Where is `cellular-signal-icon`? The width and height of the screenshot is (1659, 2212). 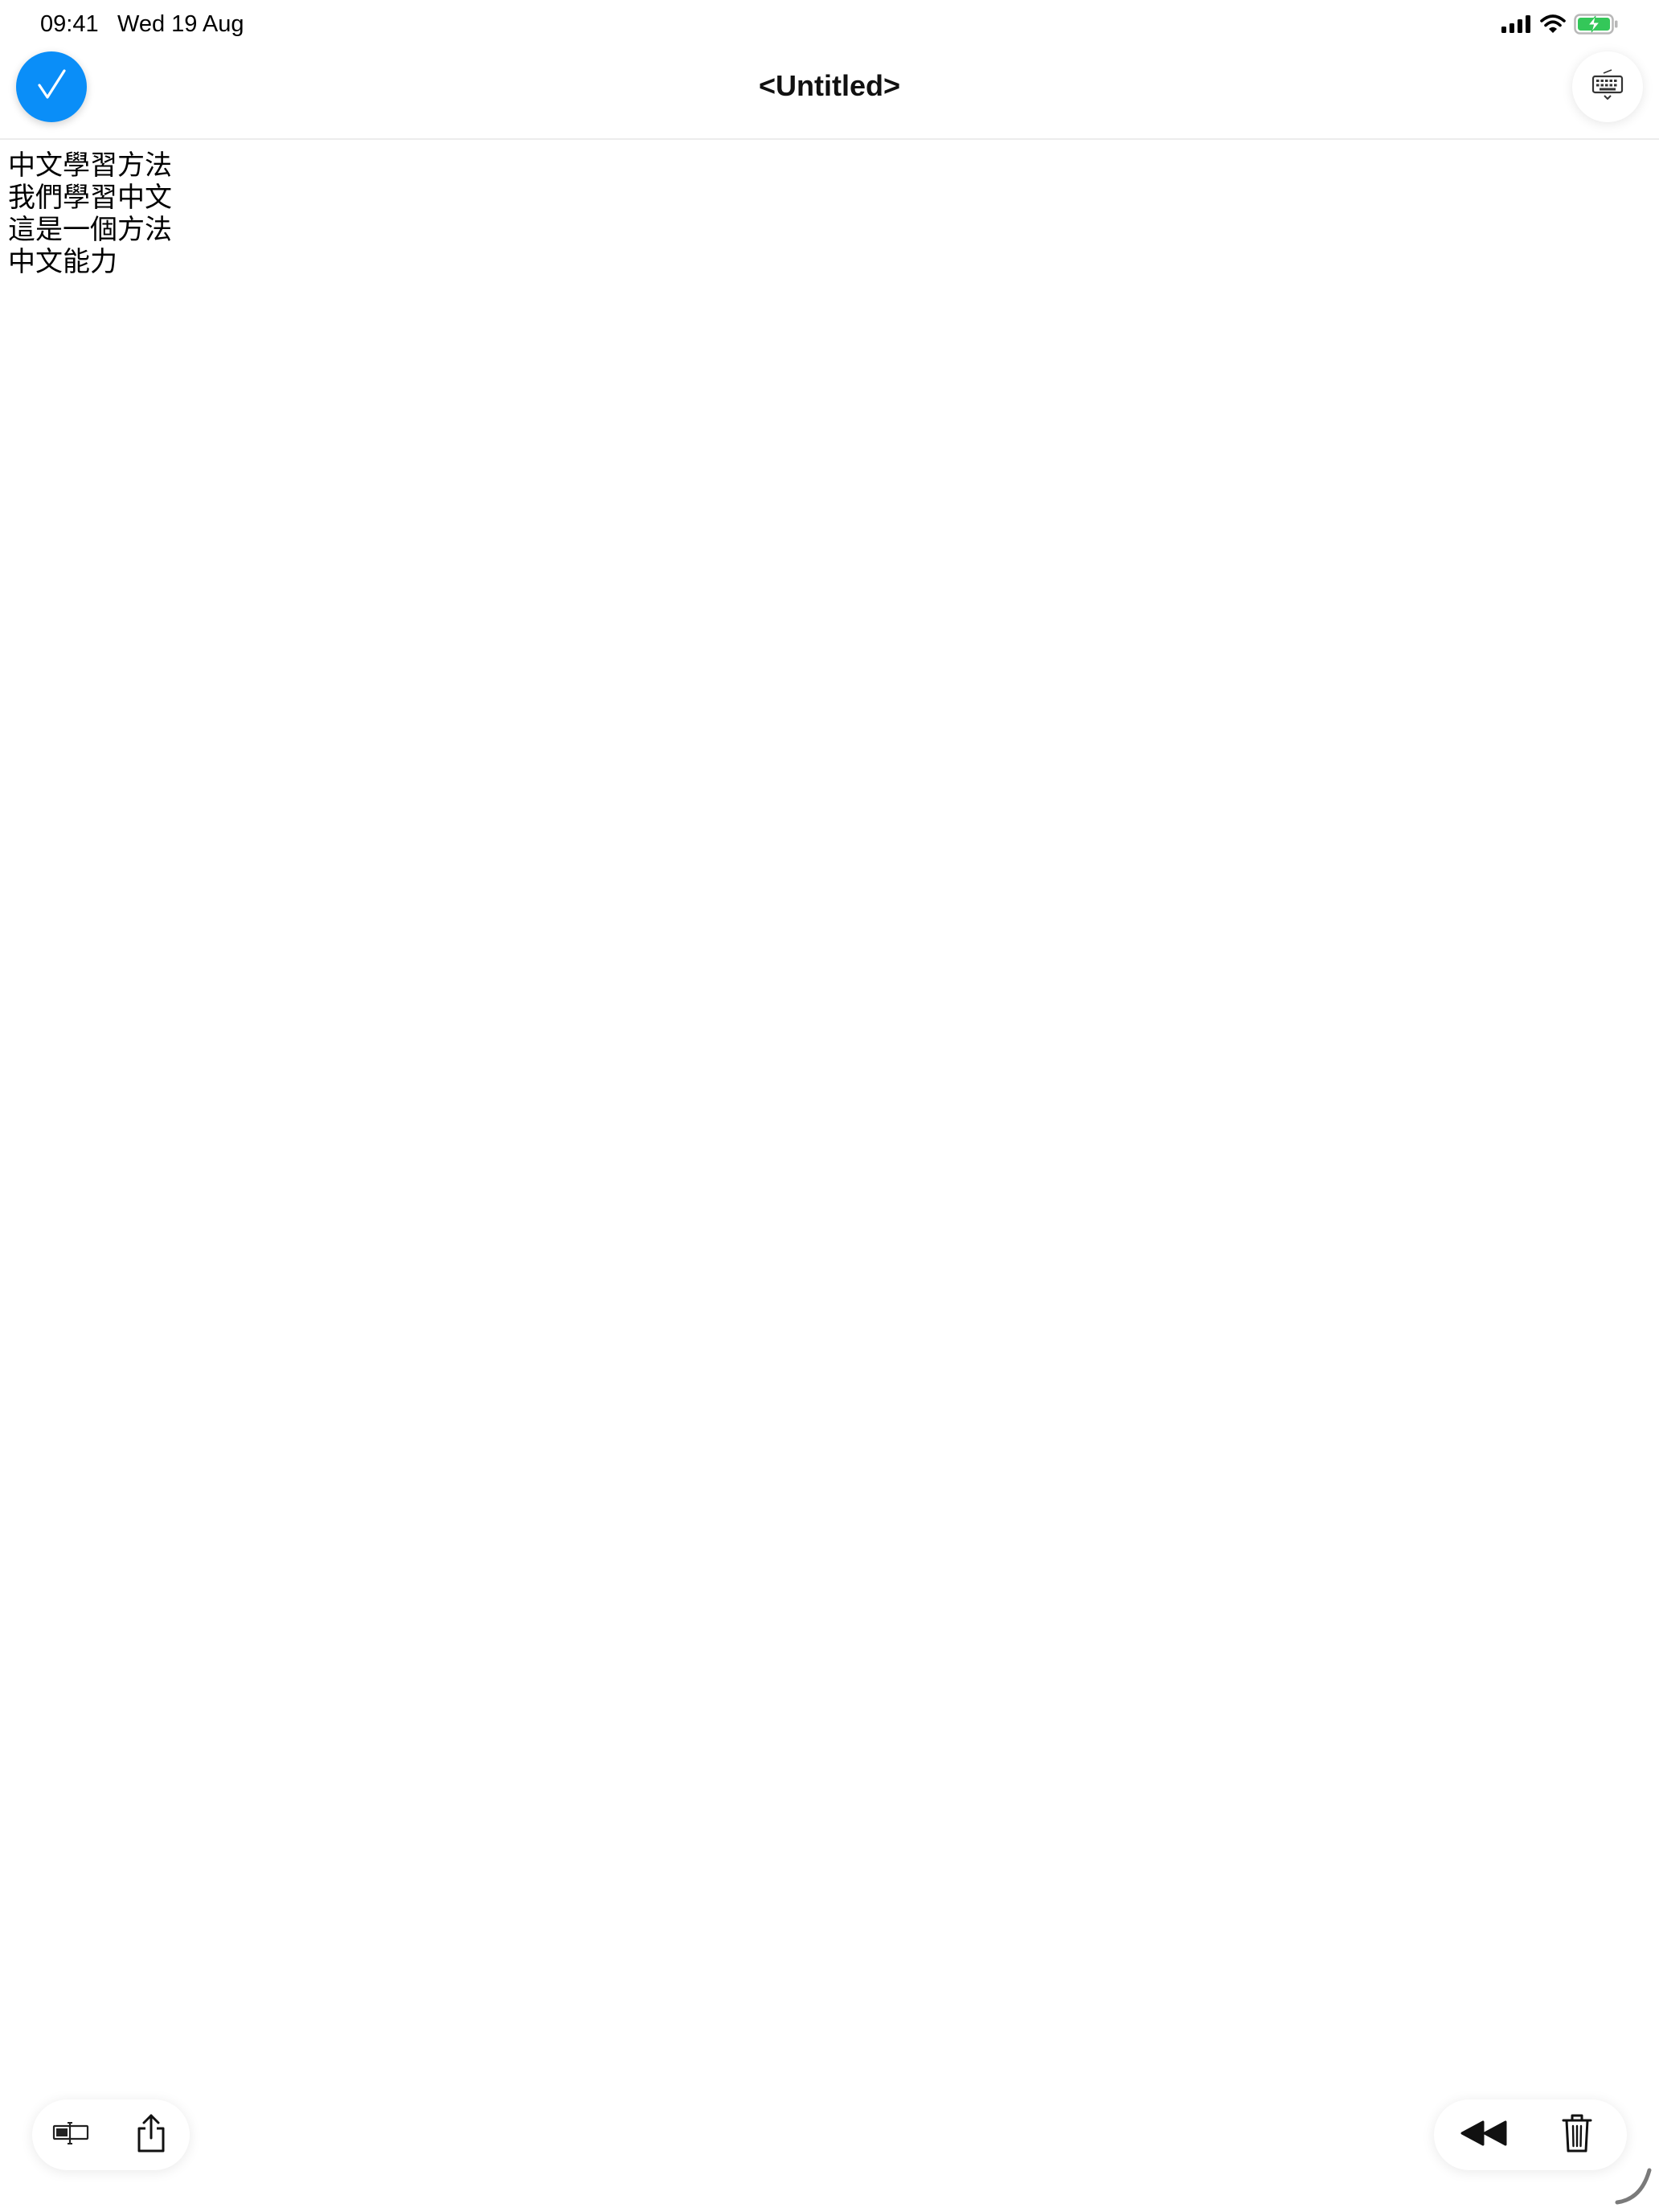 cellular-signal-icon is located at coordinates (1516, 26).